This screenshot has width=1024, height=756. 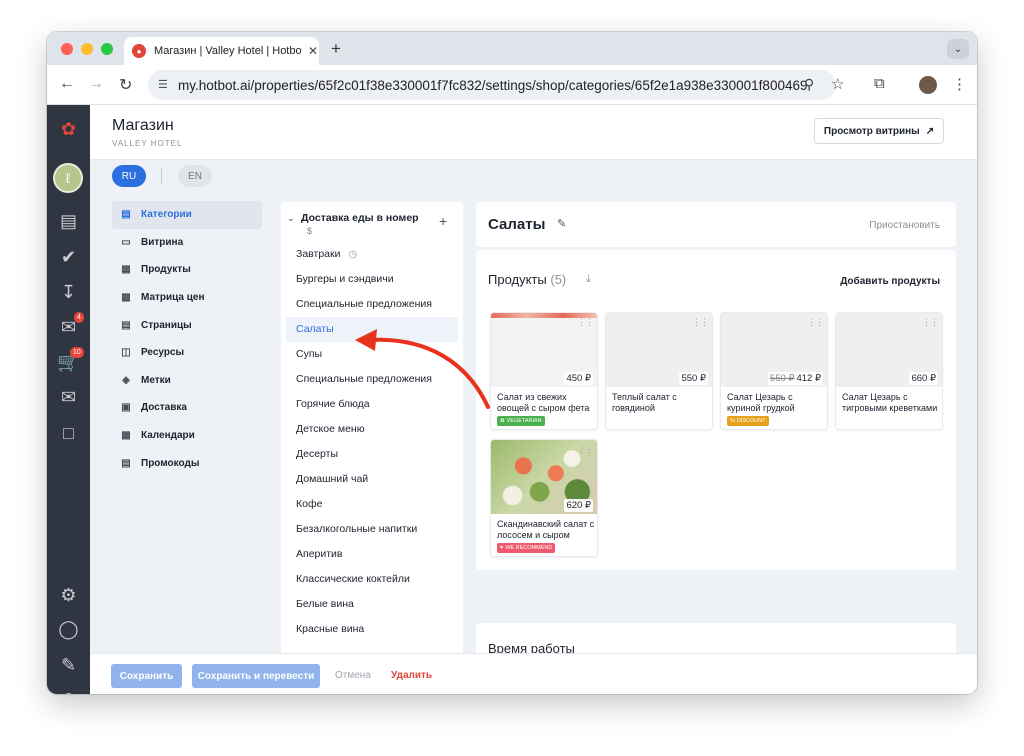 What do you see at coordinates (527, 279) in the screenshot?
I see `products-title: Продукты (5)` at bounding box center [527, 279].